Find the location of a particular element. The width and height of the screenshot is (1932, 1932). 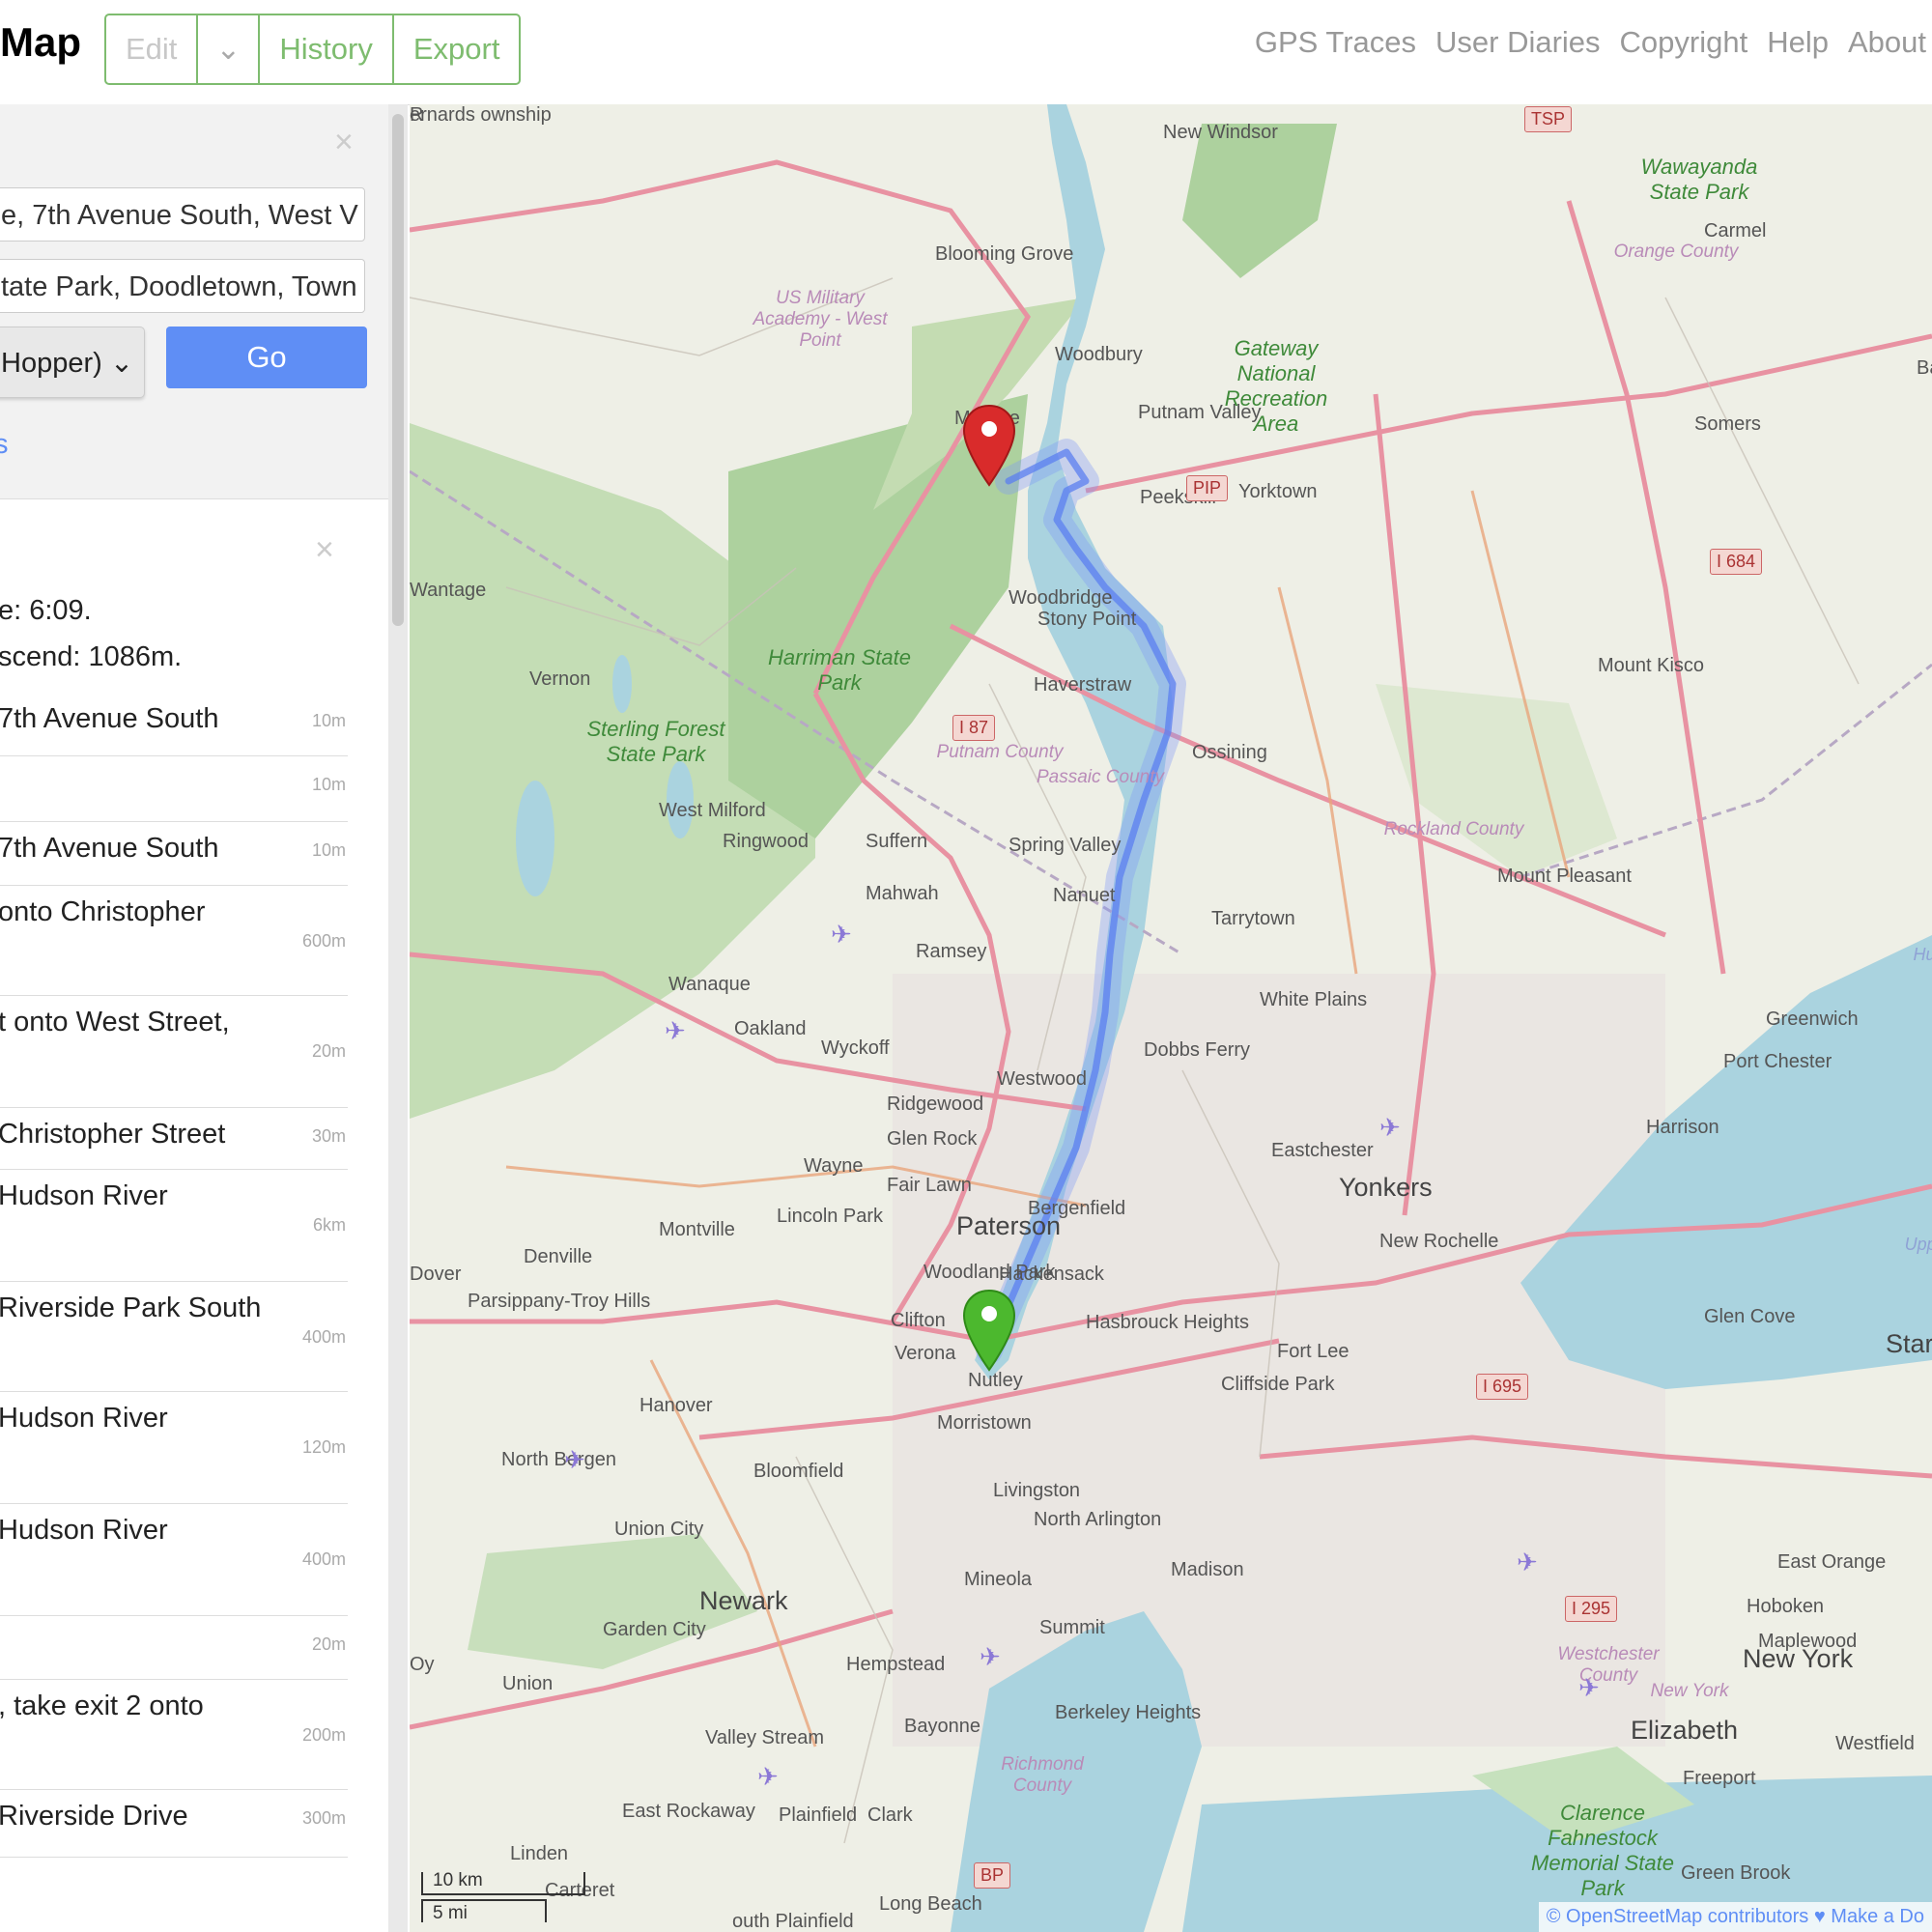

map-place-label: Vernon is located at coordinates (560, 679).